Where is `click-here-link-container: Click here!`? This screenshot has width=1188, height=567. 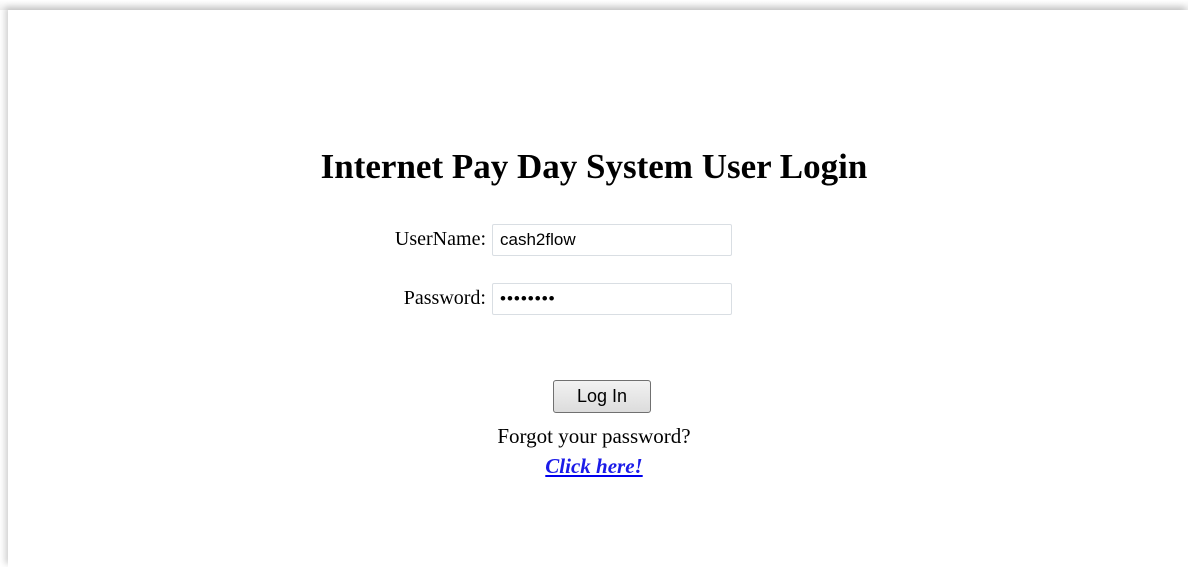
click-here-link-container: Click here! is located at coordinates (594, 466).